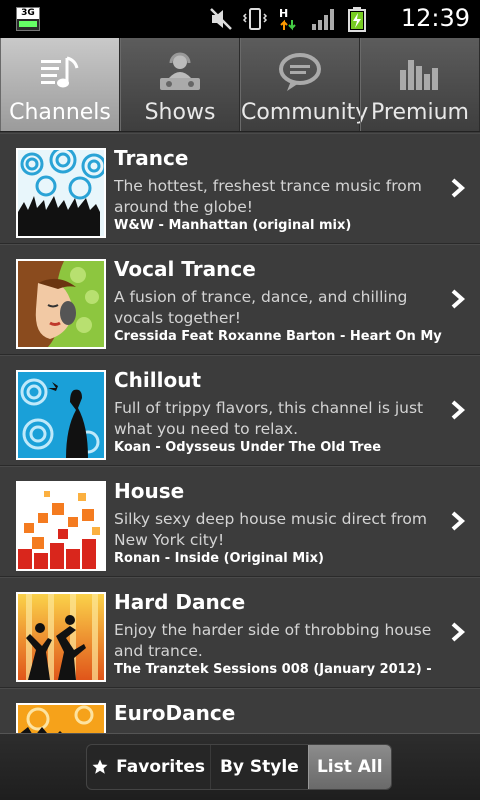  Describe the element at coordinates (151, 158) in the screenshot. I see `channel-title: Trance` at that location.